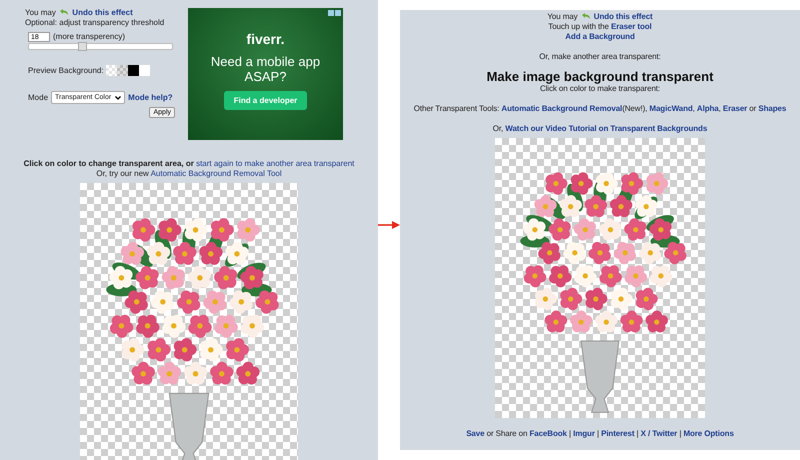 Image resolution: width=800 pixels, height=460 pixels. I want to click on text-link: FaceBook, so click(548, 433).